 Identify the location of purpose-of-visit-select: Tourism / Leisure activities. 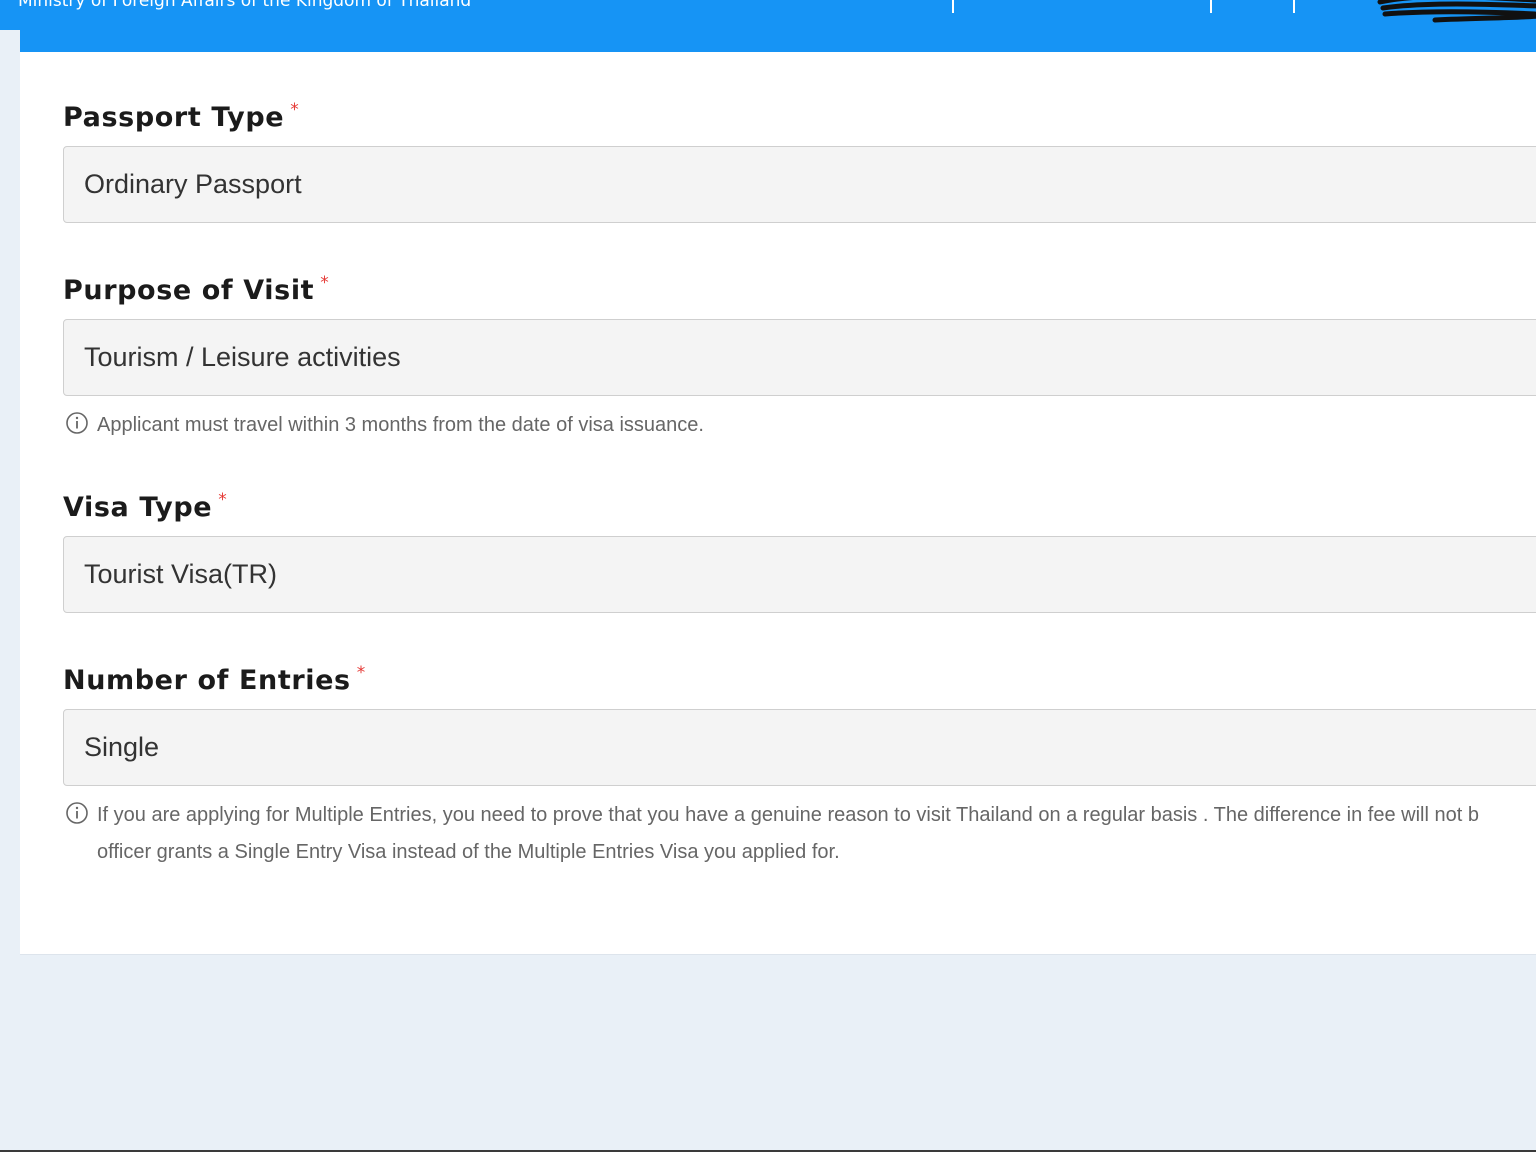
(799, 357).